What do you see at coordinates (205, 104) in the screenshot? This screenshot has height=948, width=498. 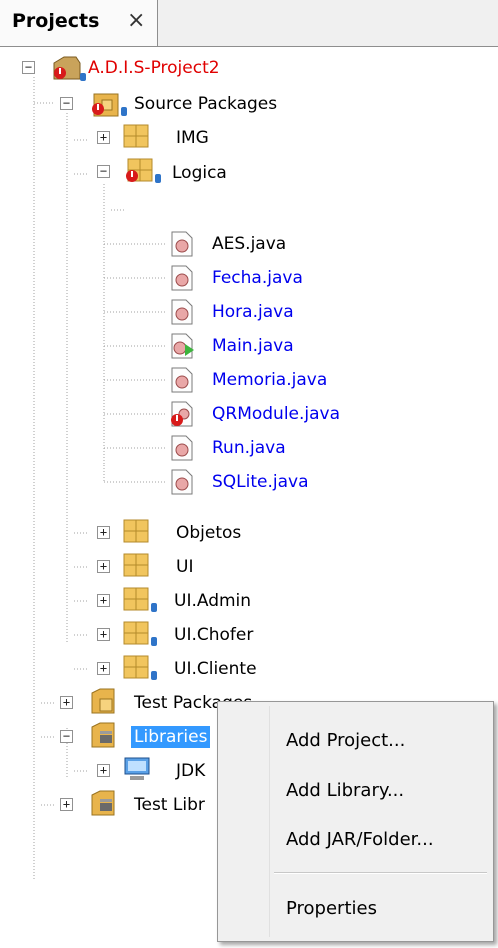 I see `source-packages-label: Source Packages` at bounding box center [205, 104].